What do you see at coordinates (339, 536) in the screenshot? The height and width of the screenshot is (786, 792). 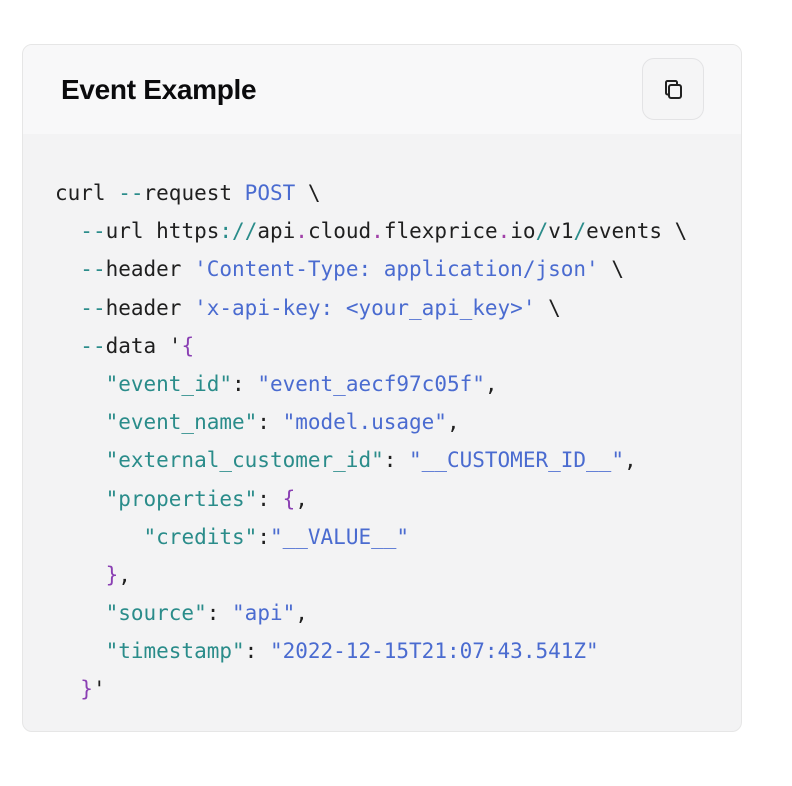 I see `code-token: "__VALUE__"` at bounding box center [339, 536].